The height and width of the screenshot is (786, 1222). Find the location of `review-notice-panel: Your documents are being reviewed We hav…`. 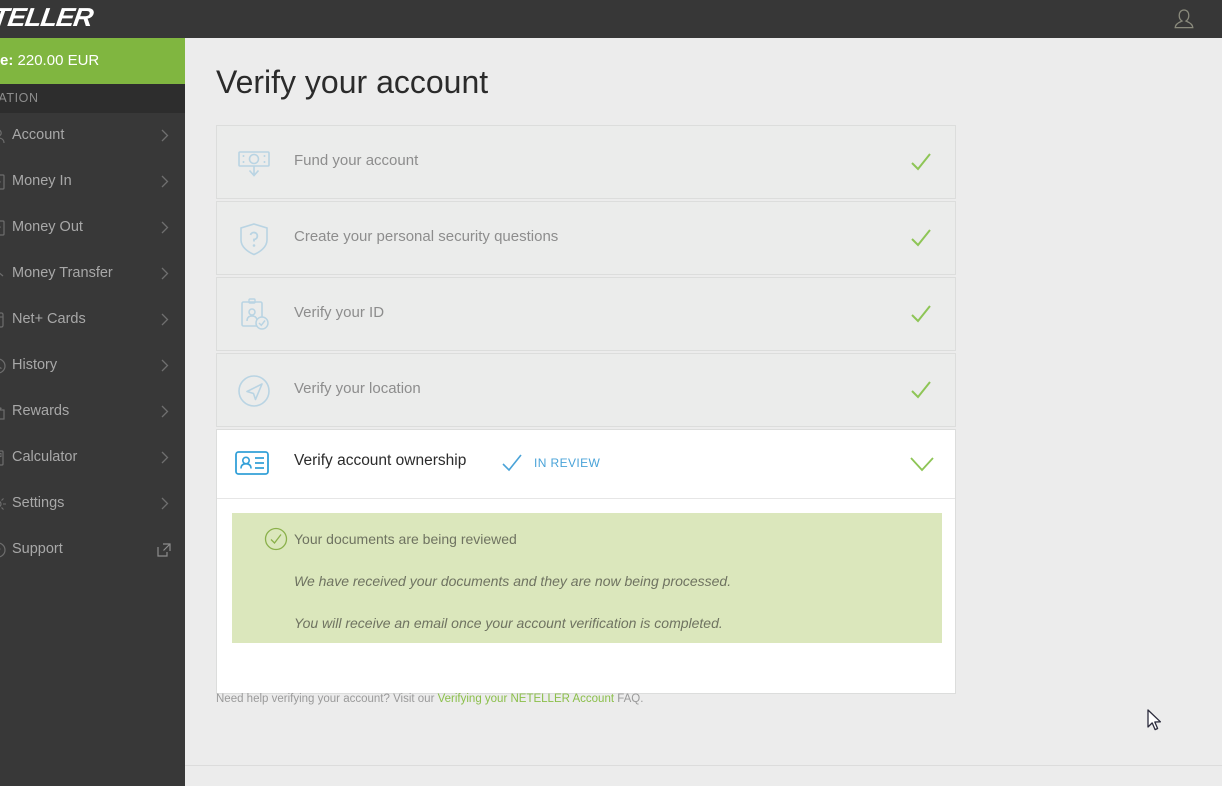

review-notice-panel: Your documents are being reviewed We hav… is located at coordinates (587, 578).